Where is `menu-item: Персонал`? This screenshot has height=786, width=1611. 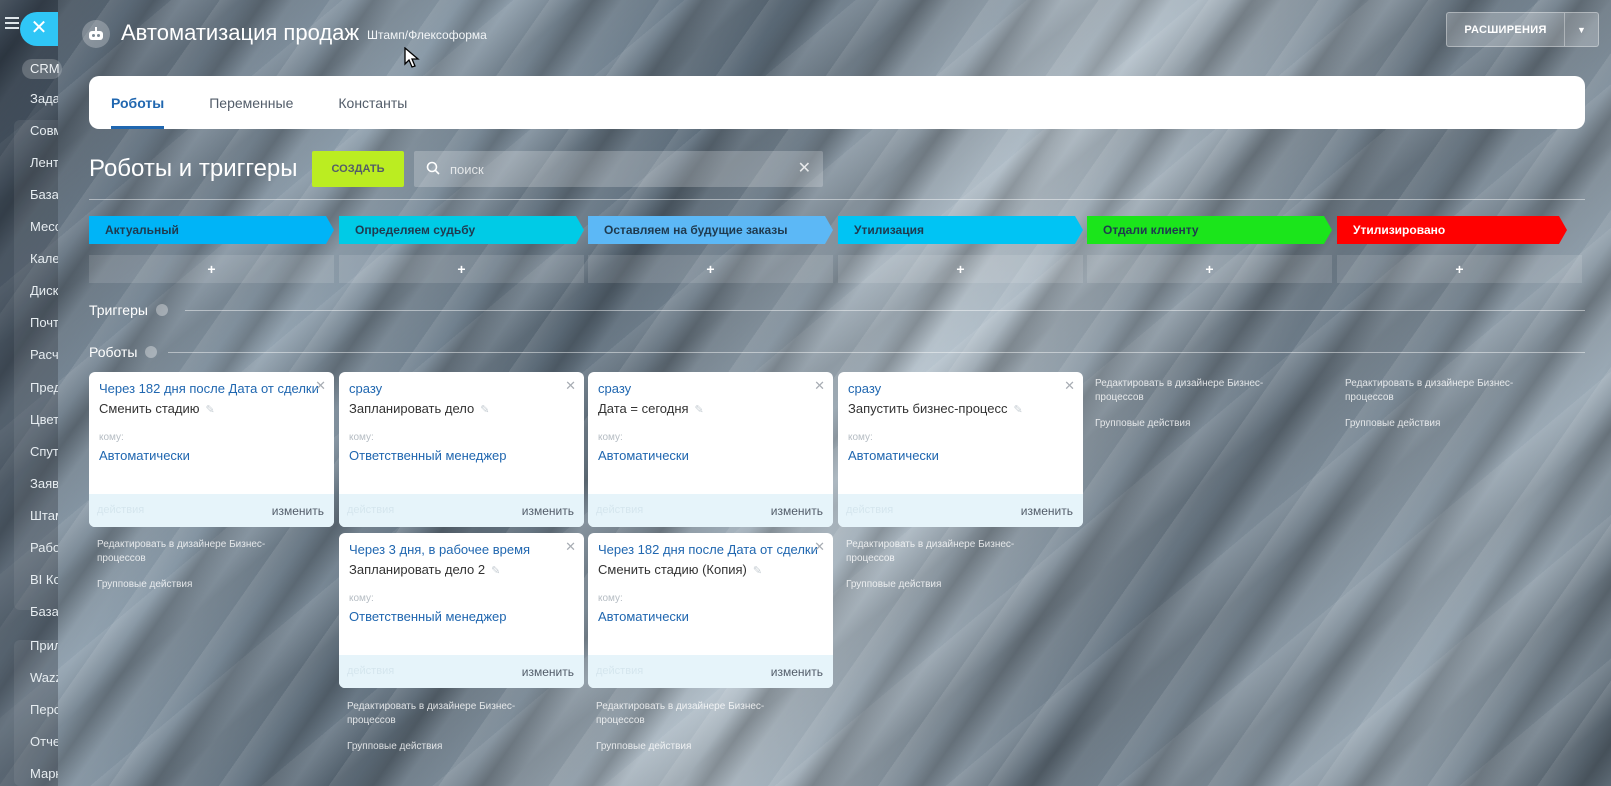 menu-item: Персонал is located at coordinates (44, 709).